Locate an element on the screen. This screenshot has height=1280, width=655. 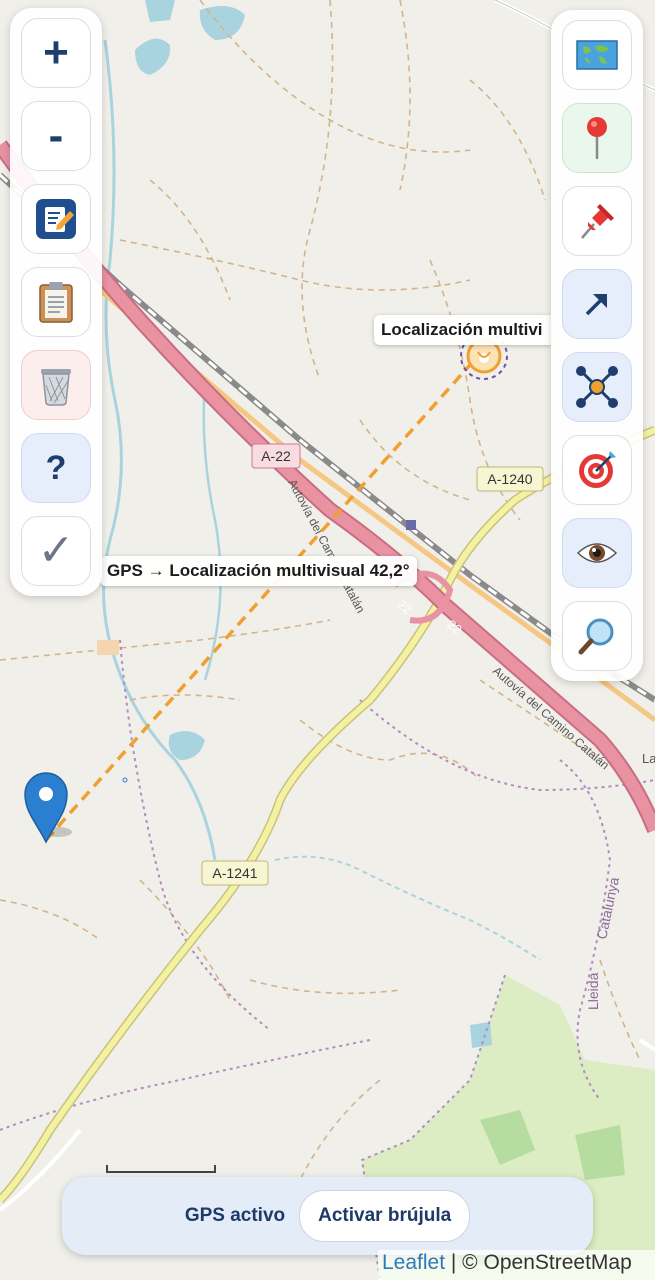
edit-icon is located at coordinates (56, 219).